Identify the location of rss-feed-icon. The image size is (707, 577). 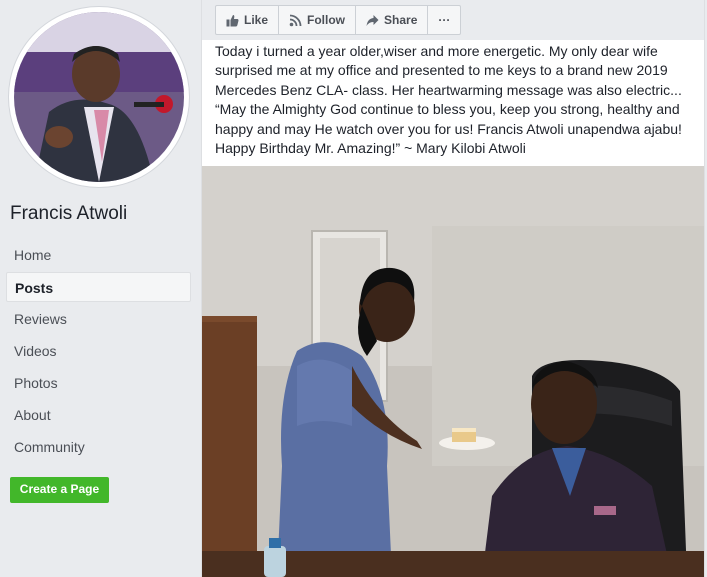
(295, 20).